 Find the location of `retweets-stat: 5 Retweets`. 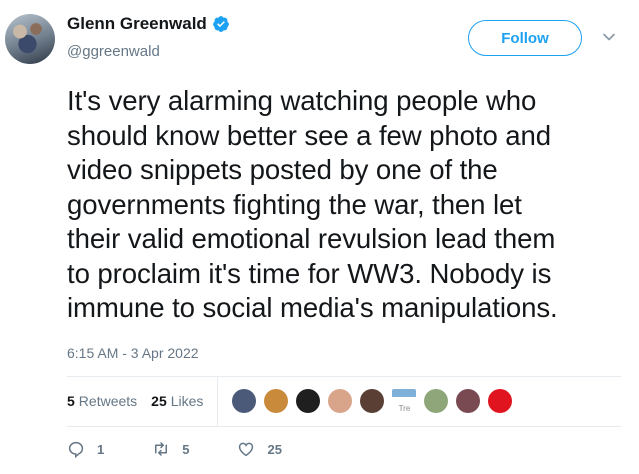

retweets-stat: 5 Retweets is located at coordinates (102, 401).